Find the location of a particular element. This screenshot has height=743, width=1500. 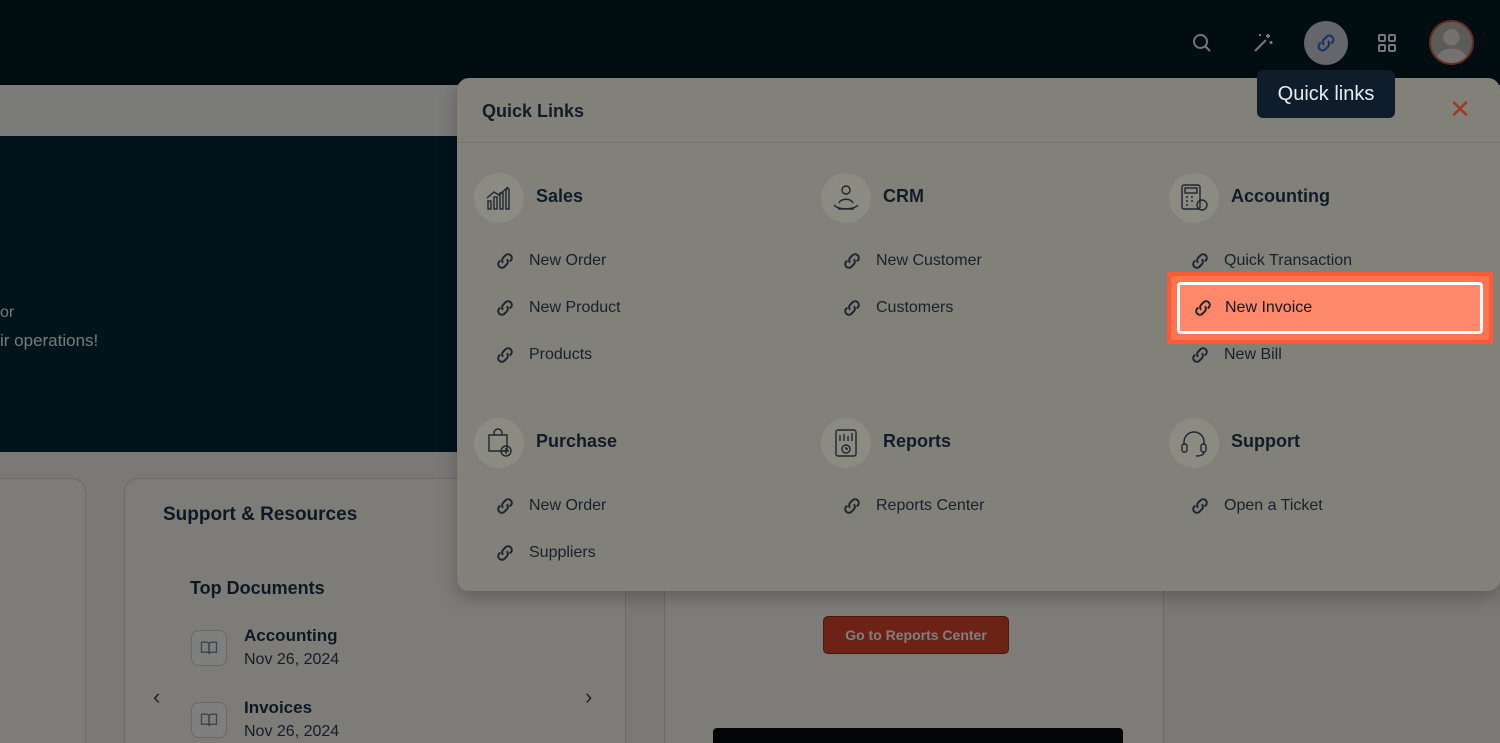

quick-link-label: New Product is located at coordinates (575, 307).